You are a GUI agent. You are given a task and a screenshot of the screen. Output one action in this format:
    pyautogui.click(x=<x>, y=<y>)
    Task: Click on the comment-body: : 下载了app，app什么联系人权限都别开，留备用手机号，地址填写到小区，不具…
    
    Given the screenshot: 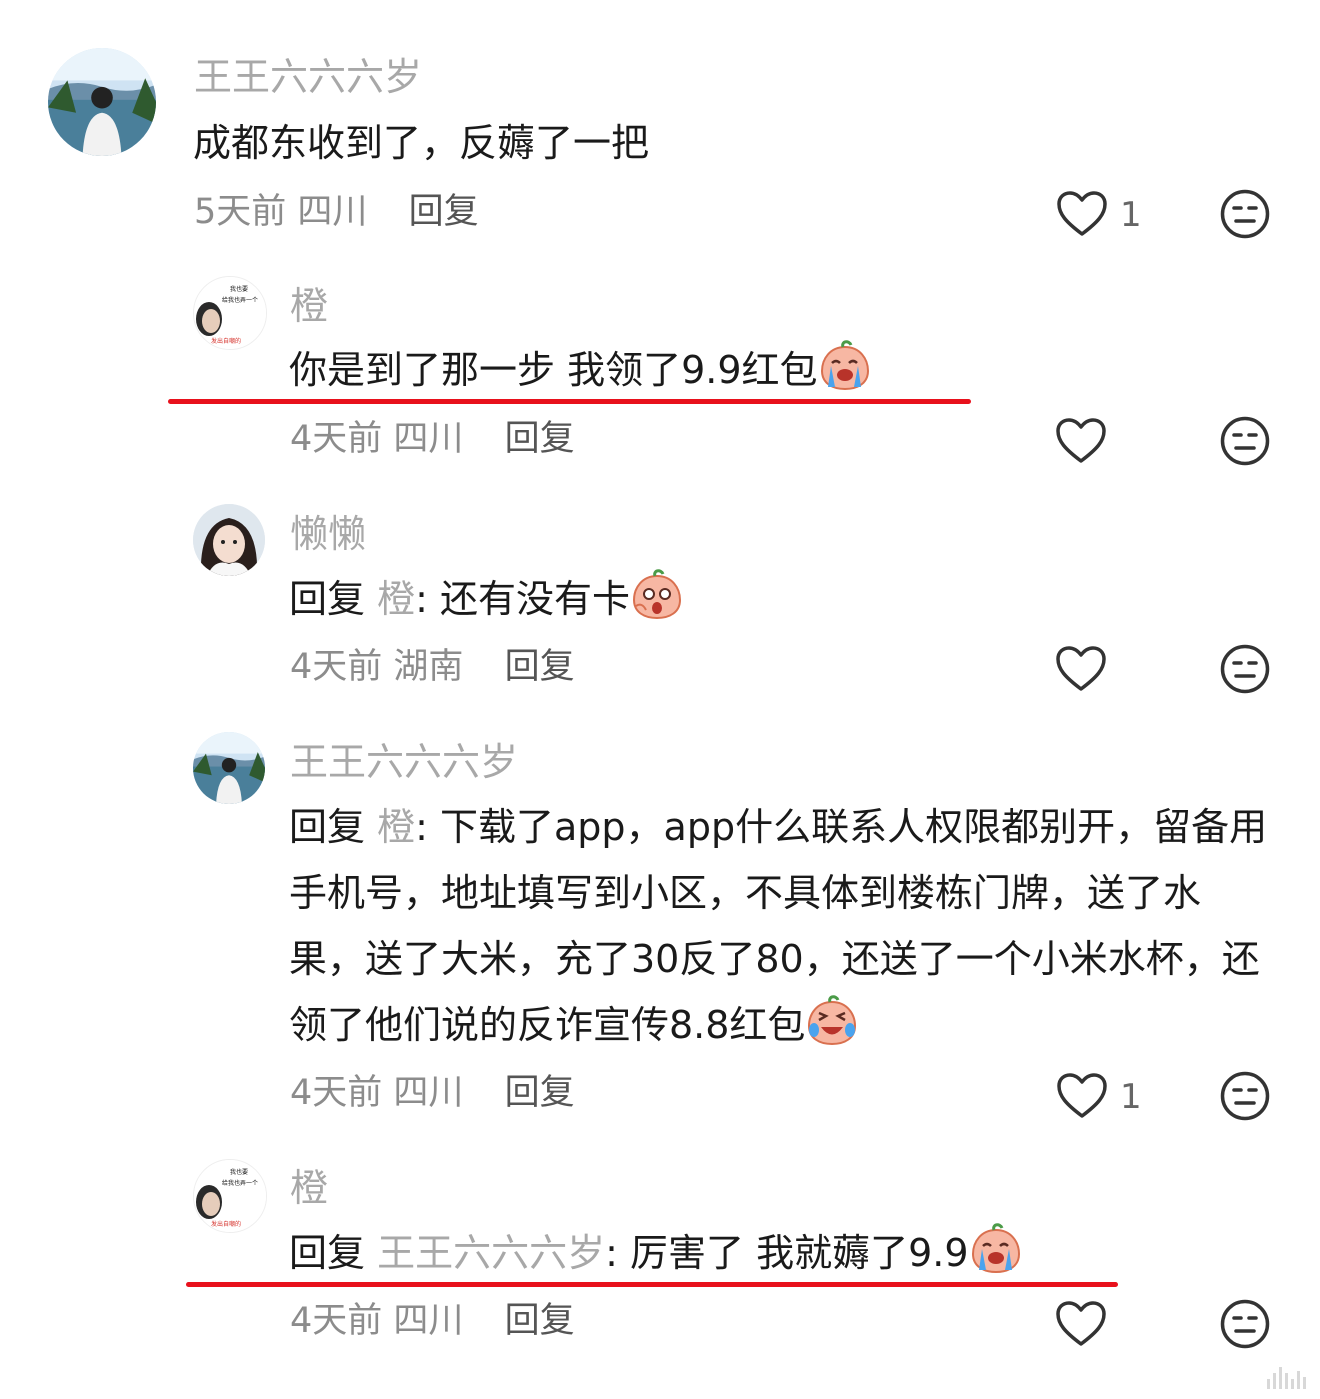 What is the action you would take?
    pyautogui.click(x=778, y=926)
    